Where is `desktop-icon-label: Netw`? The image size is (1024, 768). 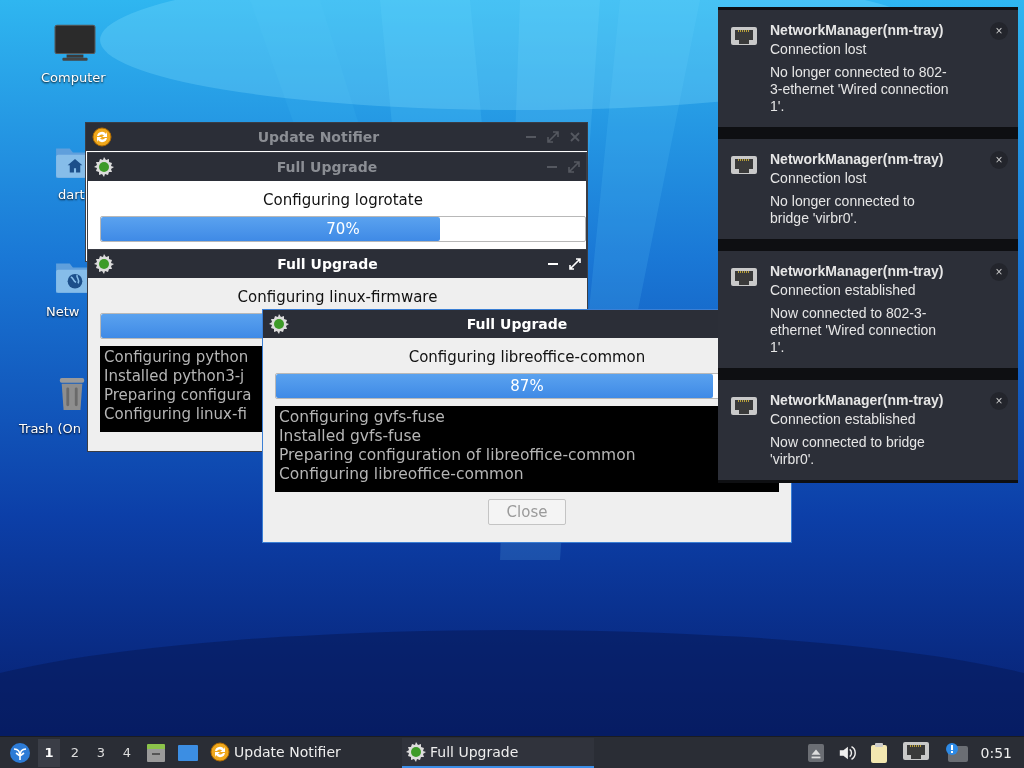
desktop-icon-label: Netw is located at coordinates (63, 311).